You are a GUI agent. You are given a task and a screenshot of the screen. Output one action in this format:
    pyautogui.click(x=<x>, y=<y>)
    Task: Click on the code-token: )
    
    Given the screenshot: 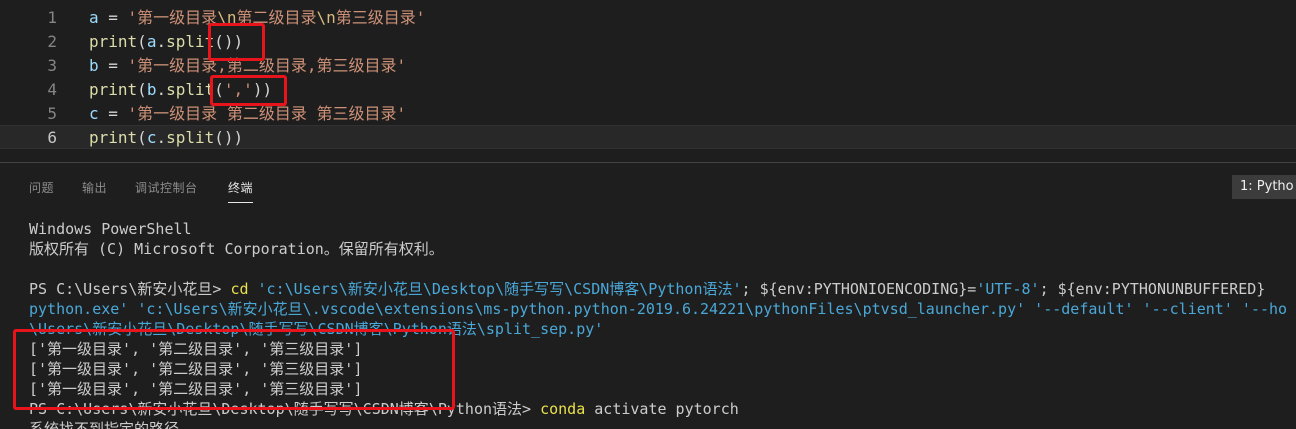 What is the action you would take?
    pyautogui.click(x=238, y=137)
    